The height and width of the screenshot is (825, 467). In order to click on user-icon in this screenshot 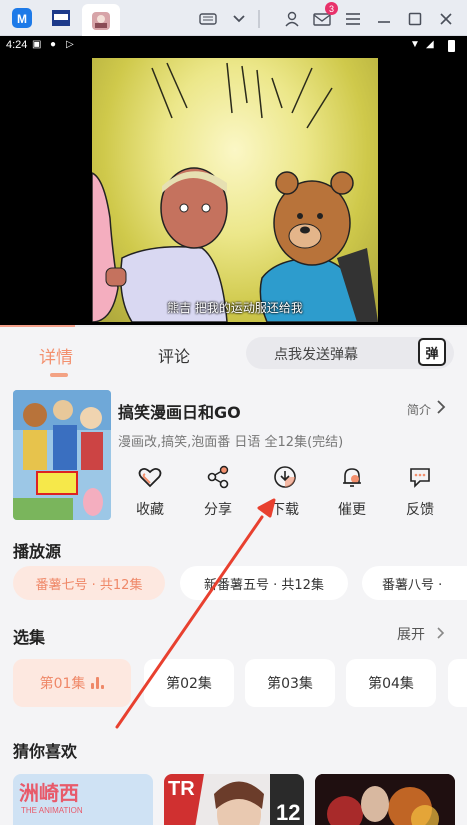, I will do `click(292, 19)`.